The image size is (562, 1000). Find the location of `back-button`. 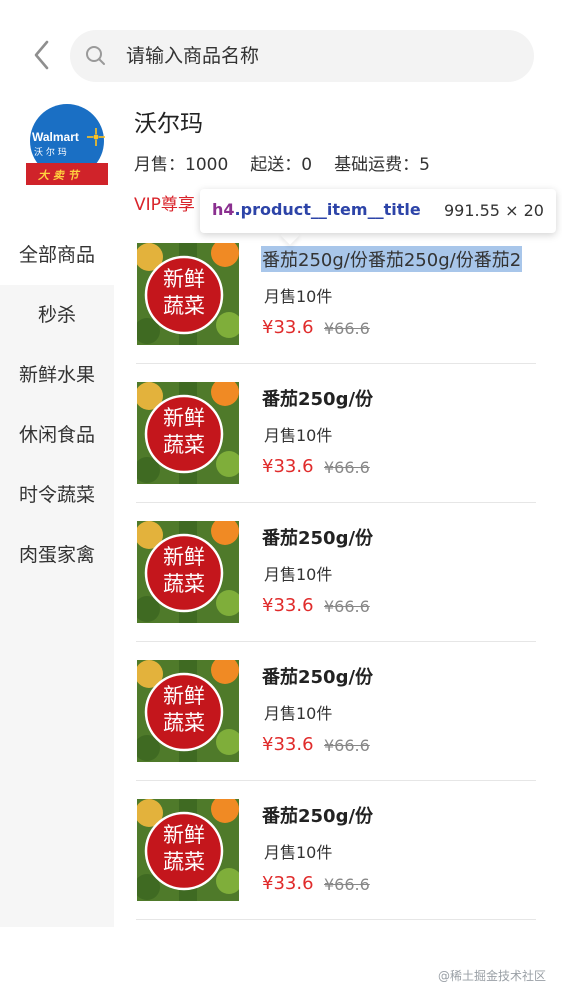

back-button is located at coordinates (42, 55).